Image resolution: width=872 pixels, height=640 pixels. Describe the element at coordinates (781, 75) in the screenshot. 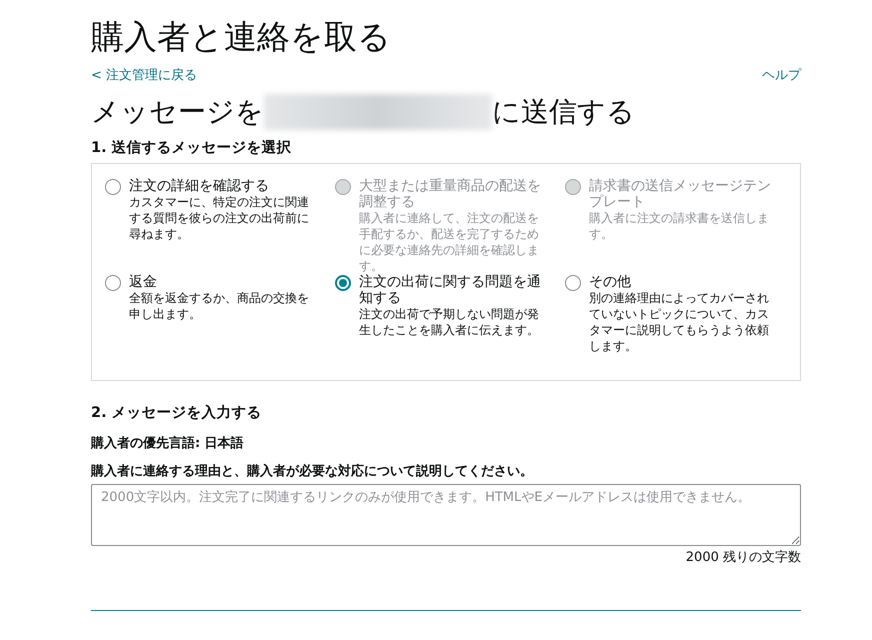

I see `help-link: ヘルプ` at that location.